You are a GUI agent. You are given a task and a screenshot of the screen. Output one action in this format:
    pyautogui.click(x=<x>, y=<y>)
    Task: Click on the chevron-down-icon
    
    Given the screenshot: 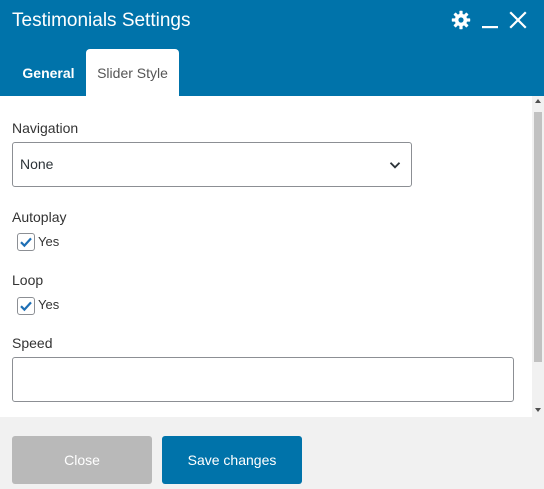 What is the action you would take?
    pyautogui.click(x=395, y=164)
    